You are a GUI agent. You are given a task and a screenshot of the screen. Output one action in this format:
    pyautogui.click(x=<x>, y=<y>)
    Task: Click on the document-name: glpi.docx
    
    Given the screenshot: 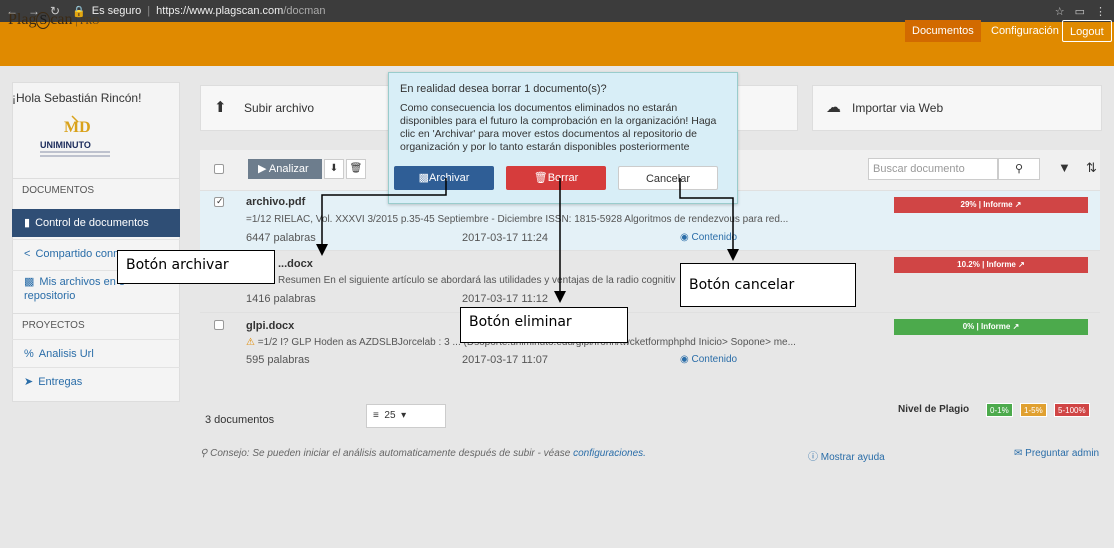 What is the action you would take?
    pyautogui.click(x=270, y=326)
    